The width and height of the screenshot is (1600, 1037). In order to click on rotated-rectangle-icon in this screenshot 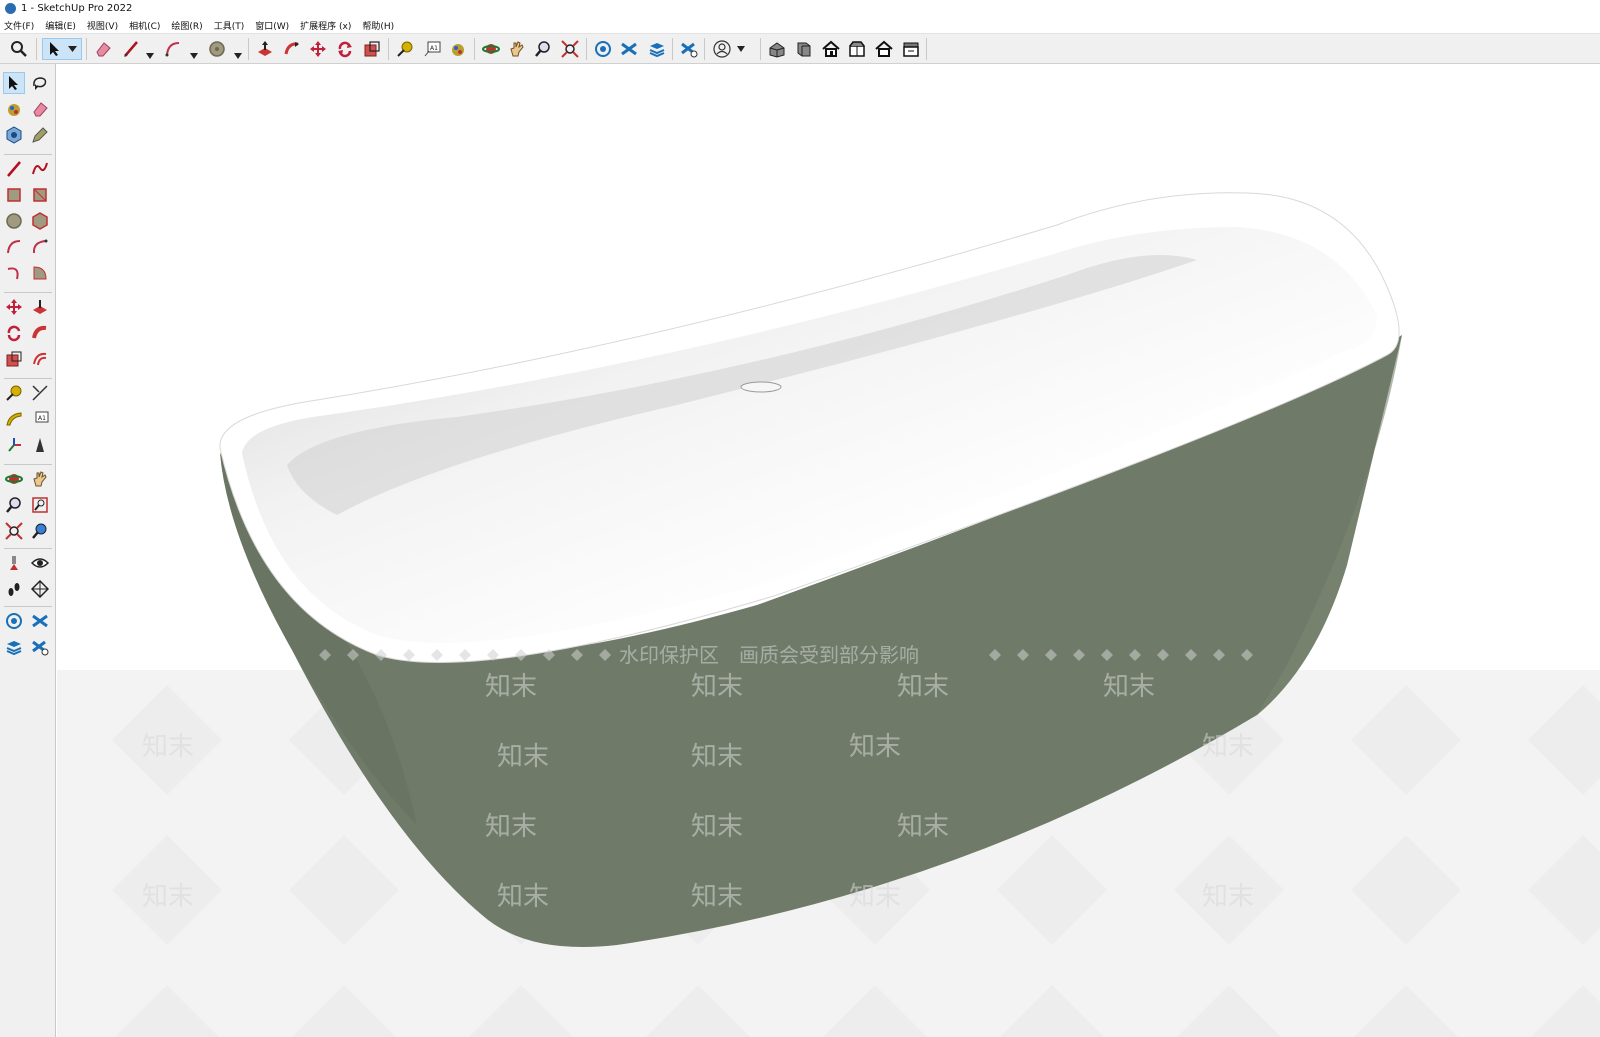, I will do `click(40, 195)`.